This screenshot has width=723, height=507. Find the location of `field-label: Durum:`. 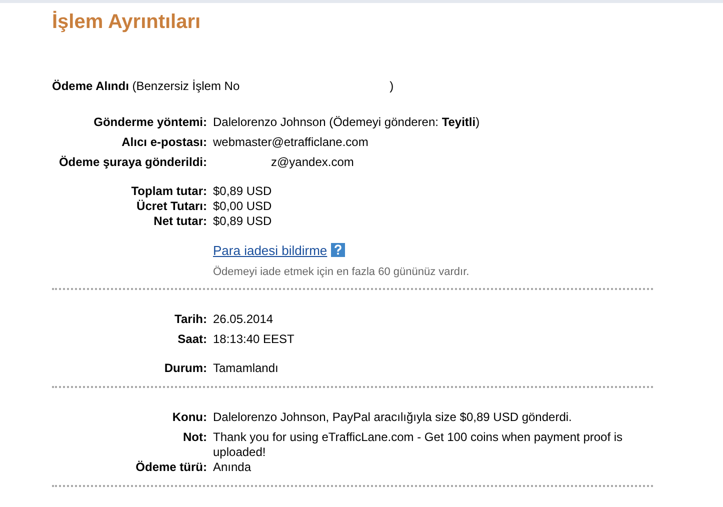

field-label: Durum: is located at coordinates (185, 368).